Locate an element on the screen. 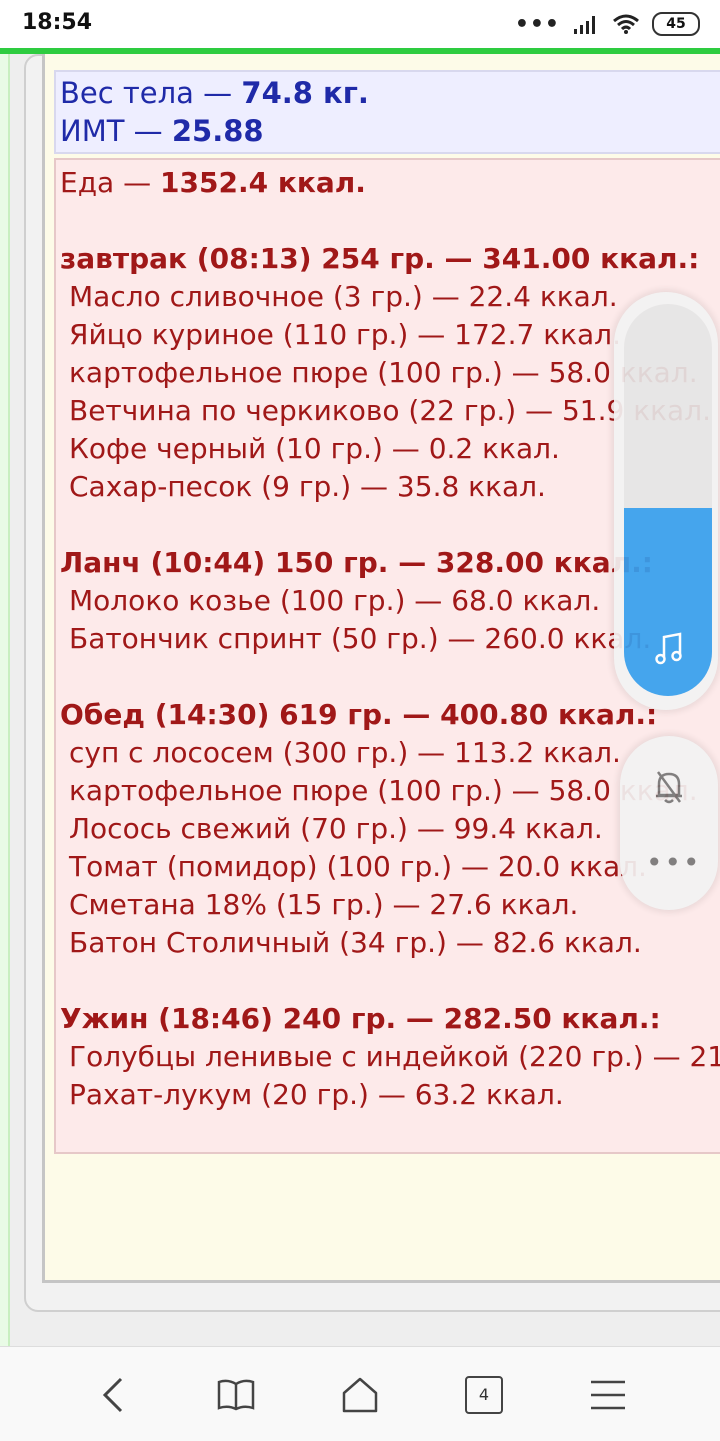 The height and width of the screenshot is (1441, 720). volume-slider is located at coordinates (668, 500).